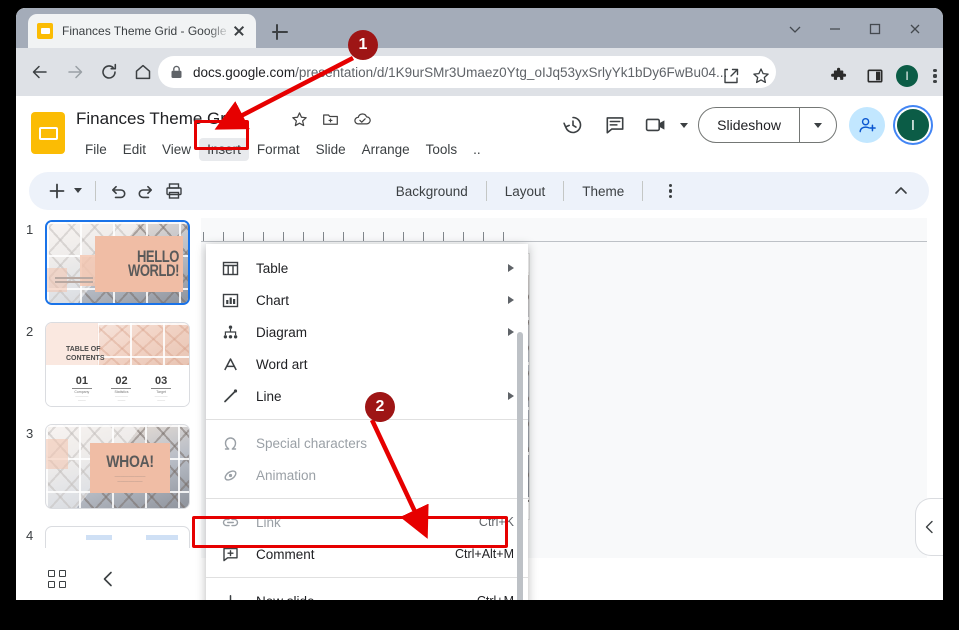  I want to click on menu-item-link: Link Ctrl+K, so click(367, 522).